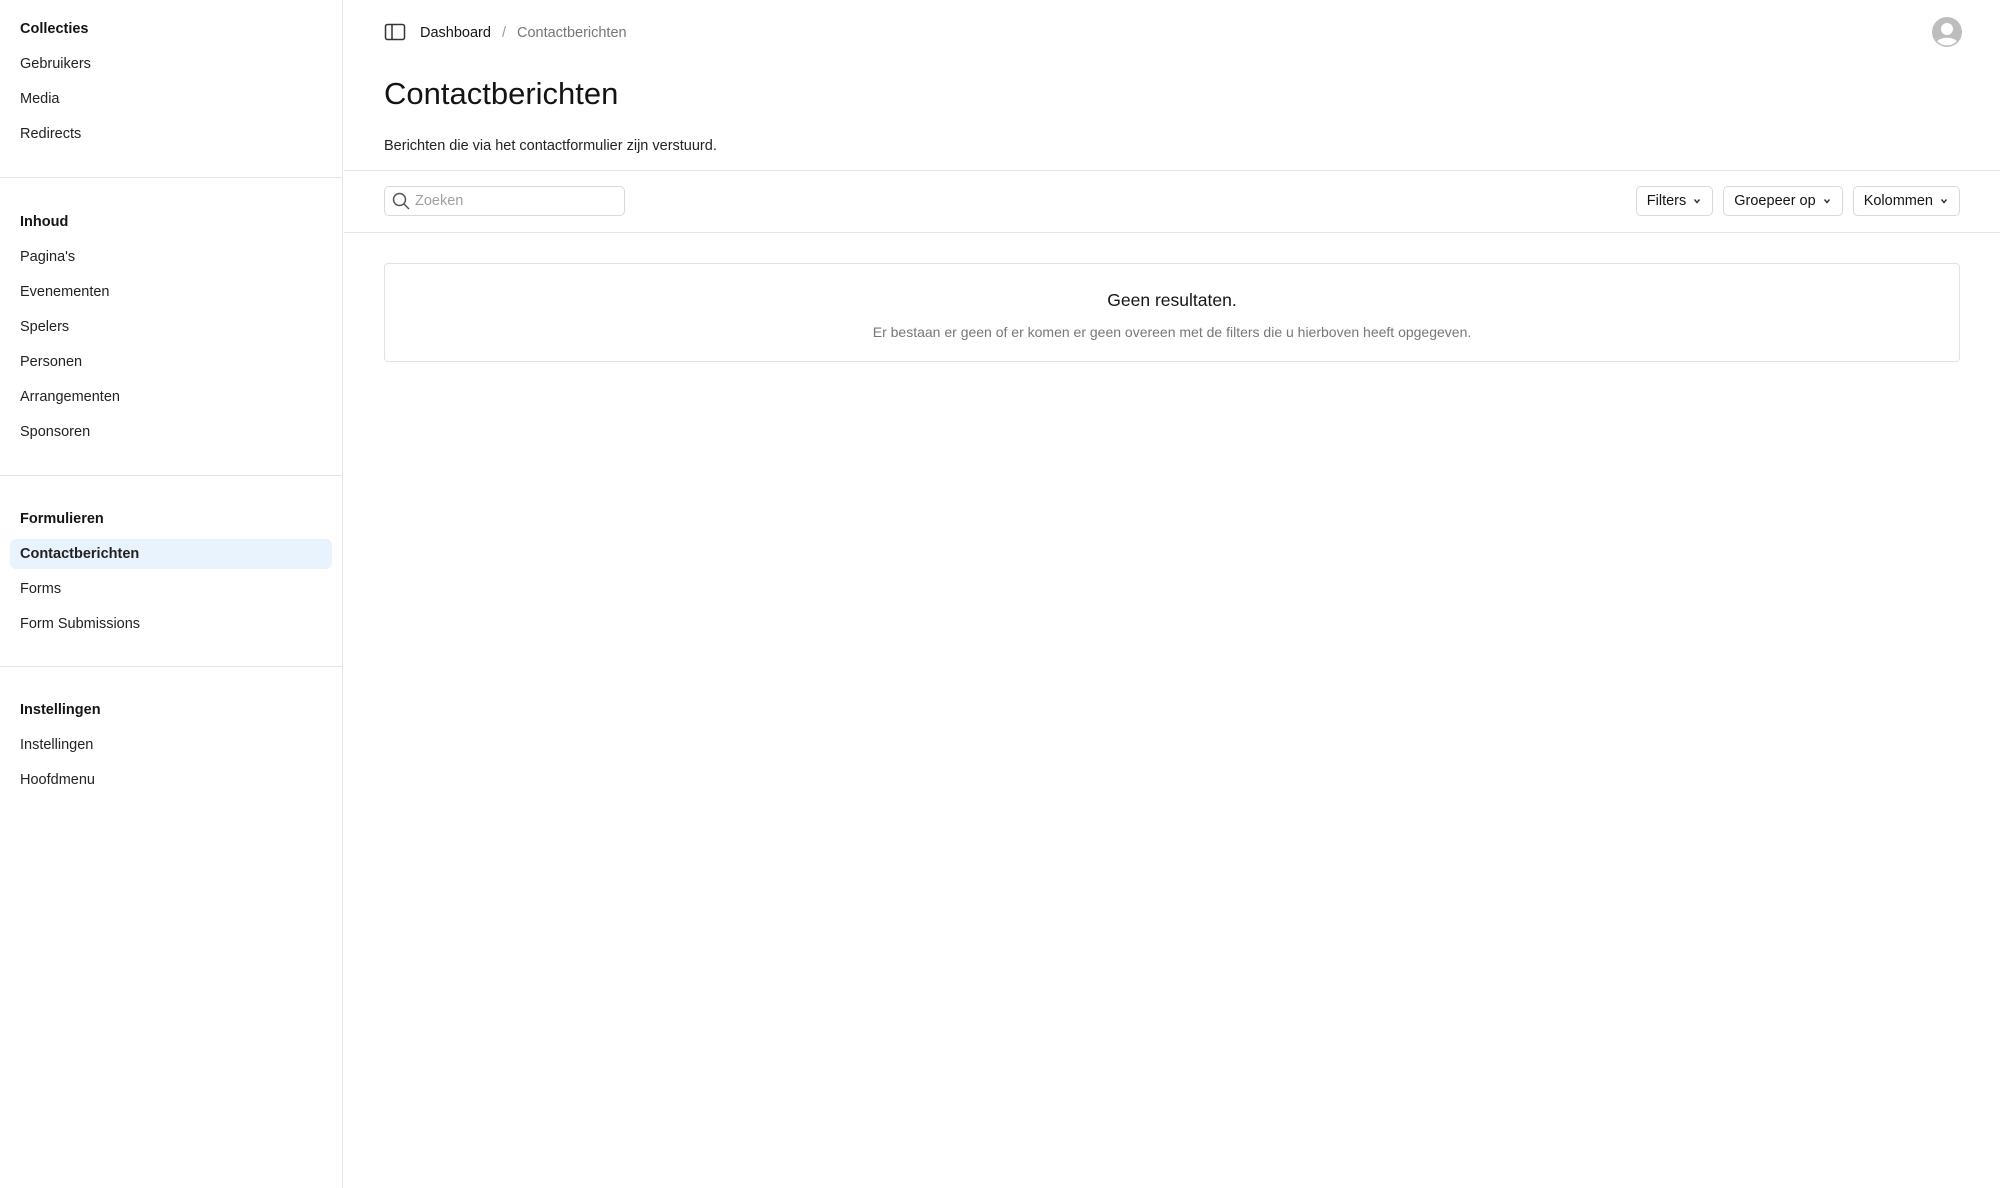 The height and width of the screenshot is (1188, 2000). What do you see at coordinates (1666, 201) in the screenshot?
I see `filters-button-label: Filters` at bounding box center [1666, 201].